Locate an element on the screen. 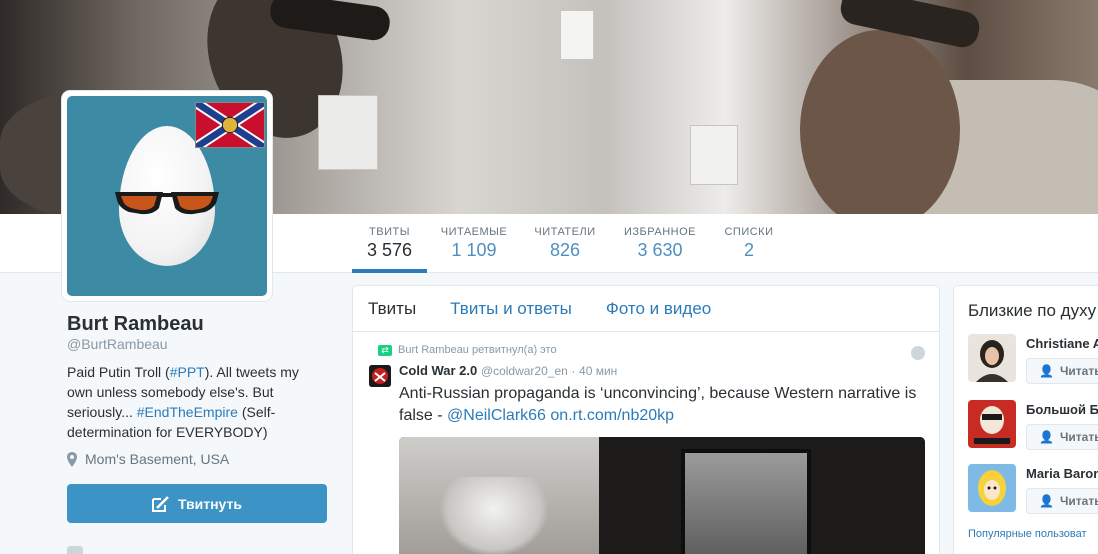  stat-value: 2 is located at coordinates (748, 250).